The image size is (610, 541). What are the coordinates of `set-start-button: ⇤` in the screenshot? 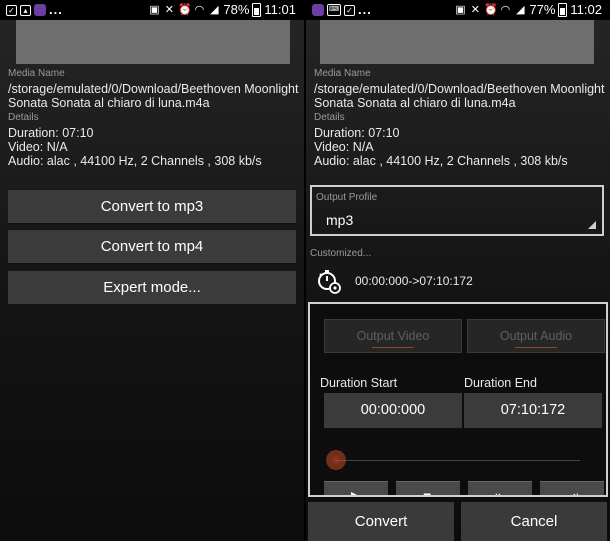 It's located at (500, 489).